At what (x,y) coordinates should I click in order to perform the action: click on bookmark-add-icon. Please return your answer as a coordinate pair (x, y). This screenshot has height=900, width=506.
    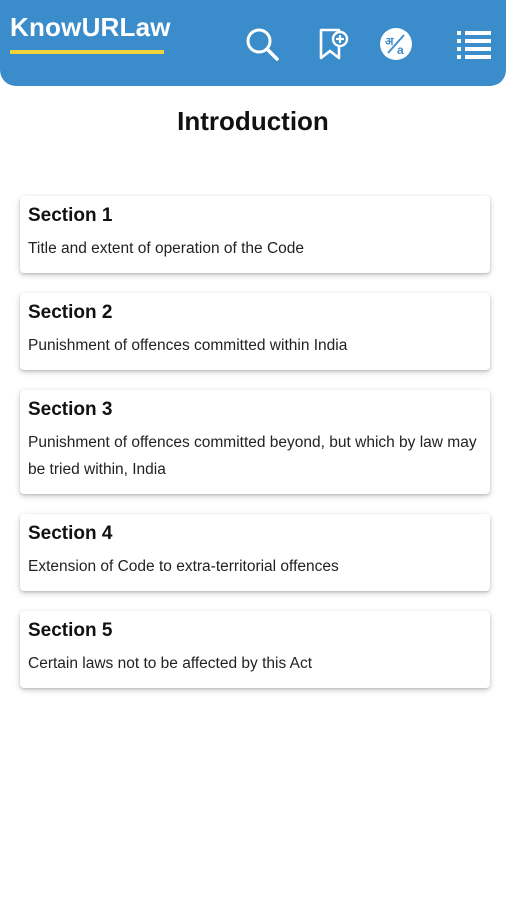
    Looking at the image, I should click on (334, 44).